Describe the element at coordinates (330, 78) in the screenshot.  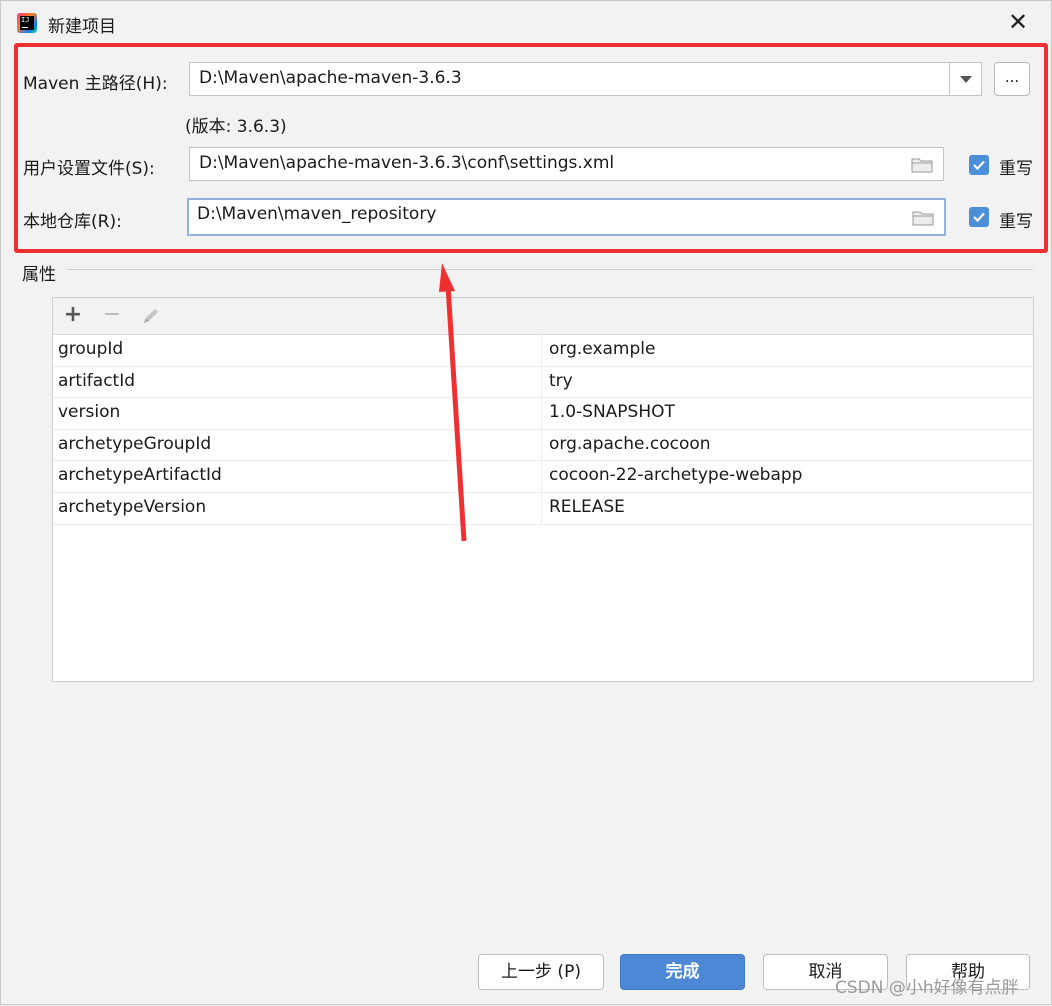
I see `maven-home-value: D:\Maven\apache-maven-3.6.3` at that location.